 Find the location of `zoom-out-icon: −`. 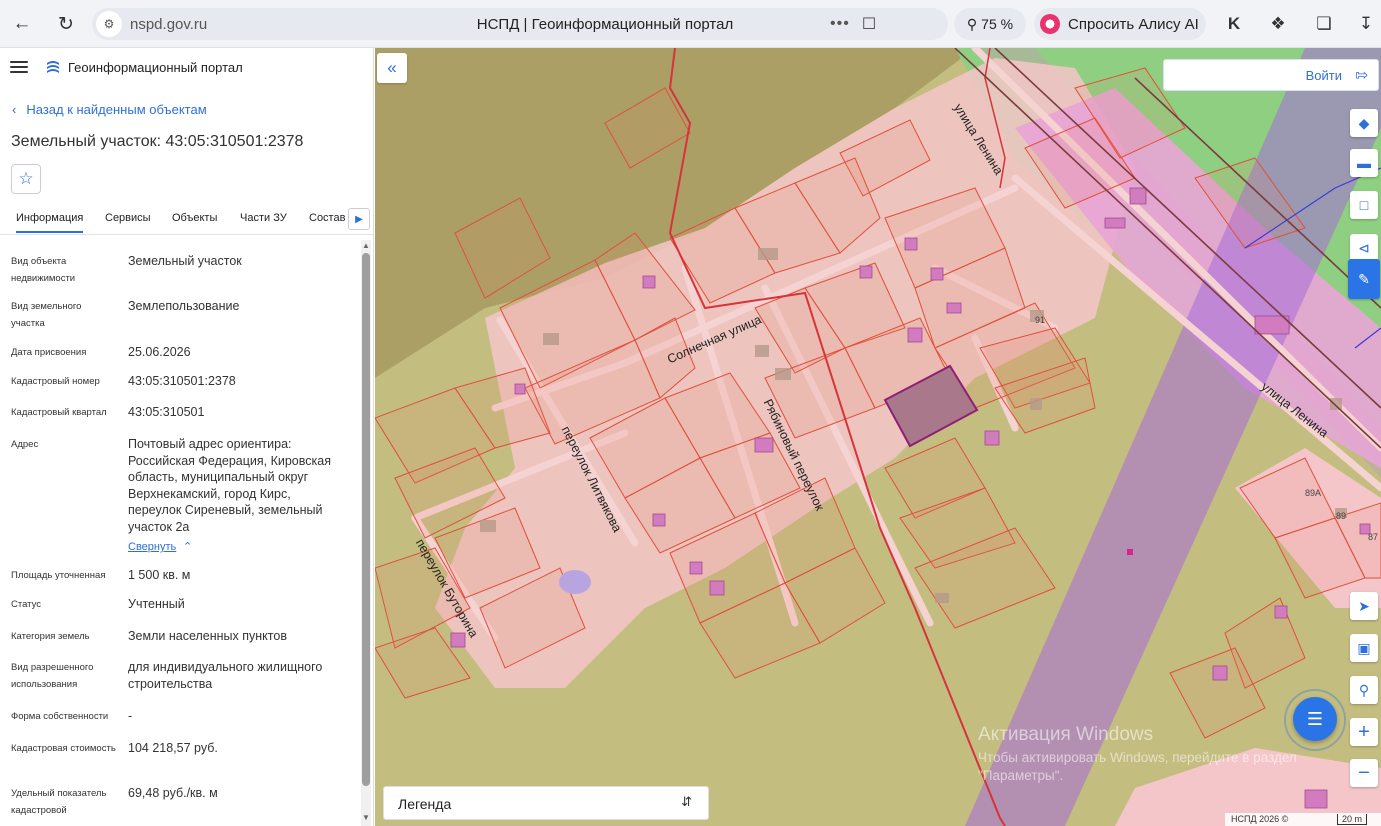

zoom-out-icon: − is located at coordinates (1364, 772).